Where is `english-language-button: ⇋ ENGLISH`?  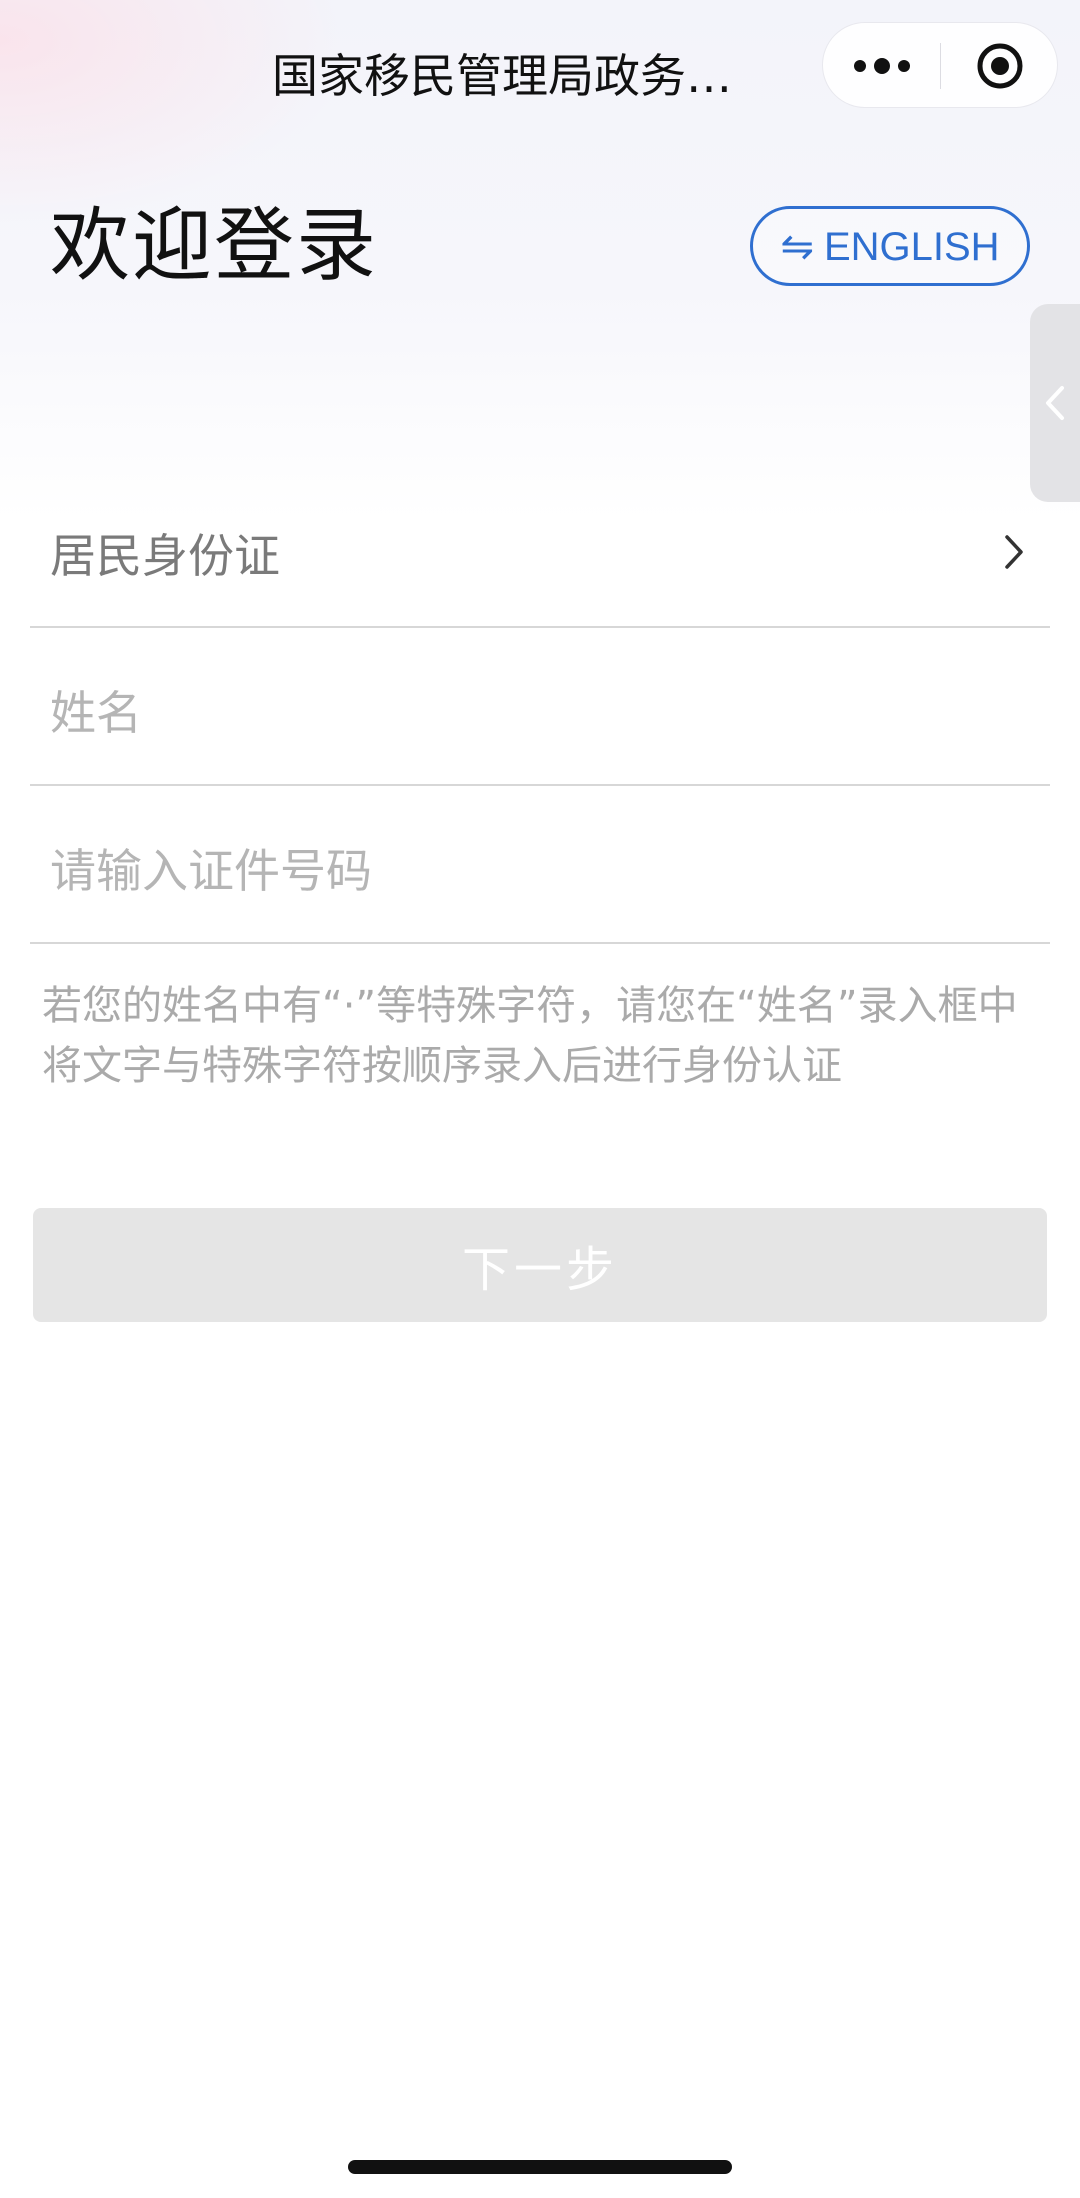 english-language-button: ⇋ ENGLISH is located at coordinates (890, 246).